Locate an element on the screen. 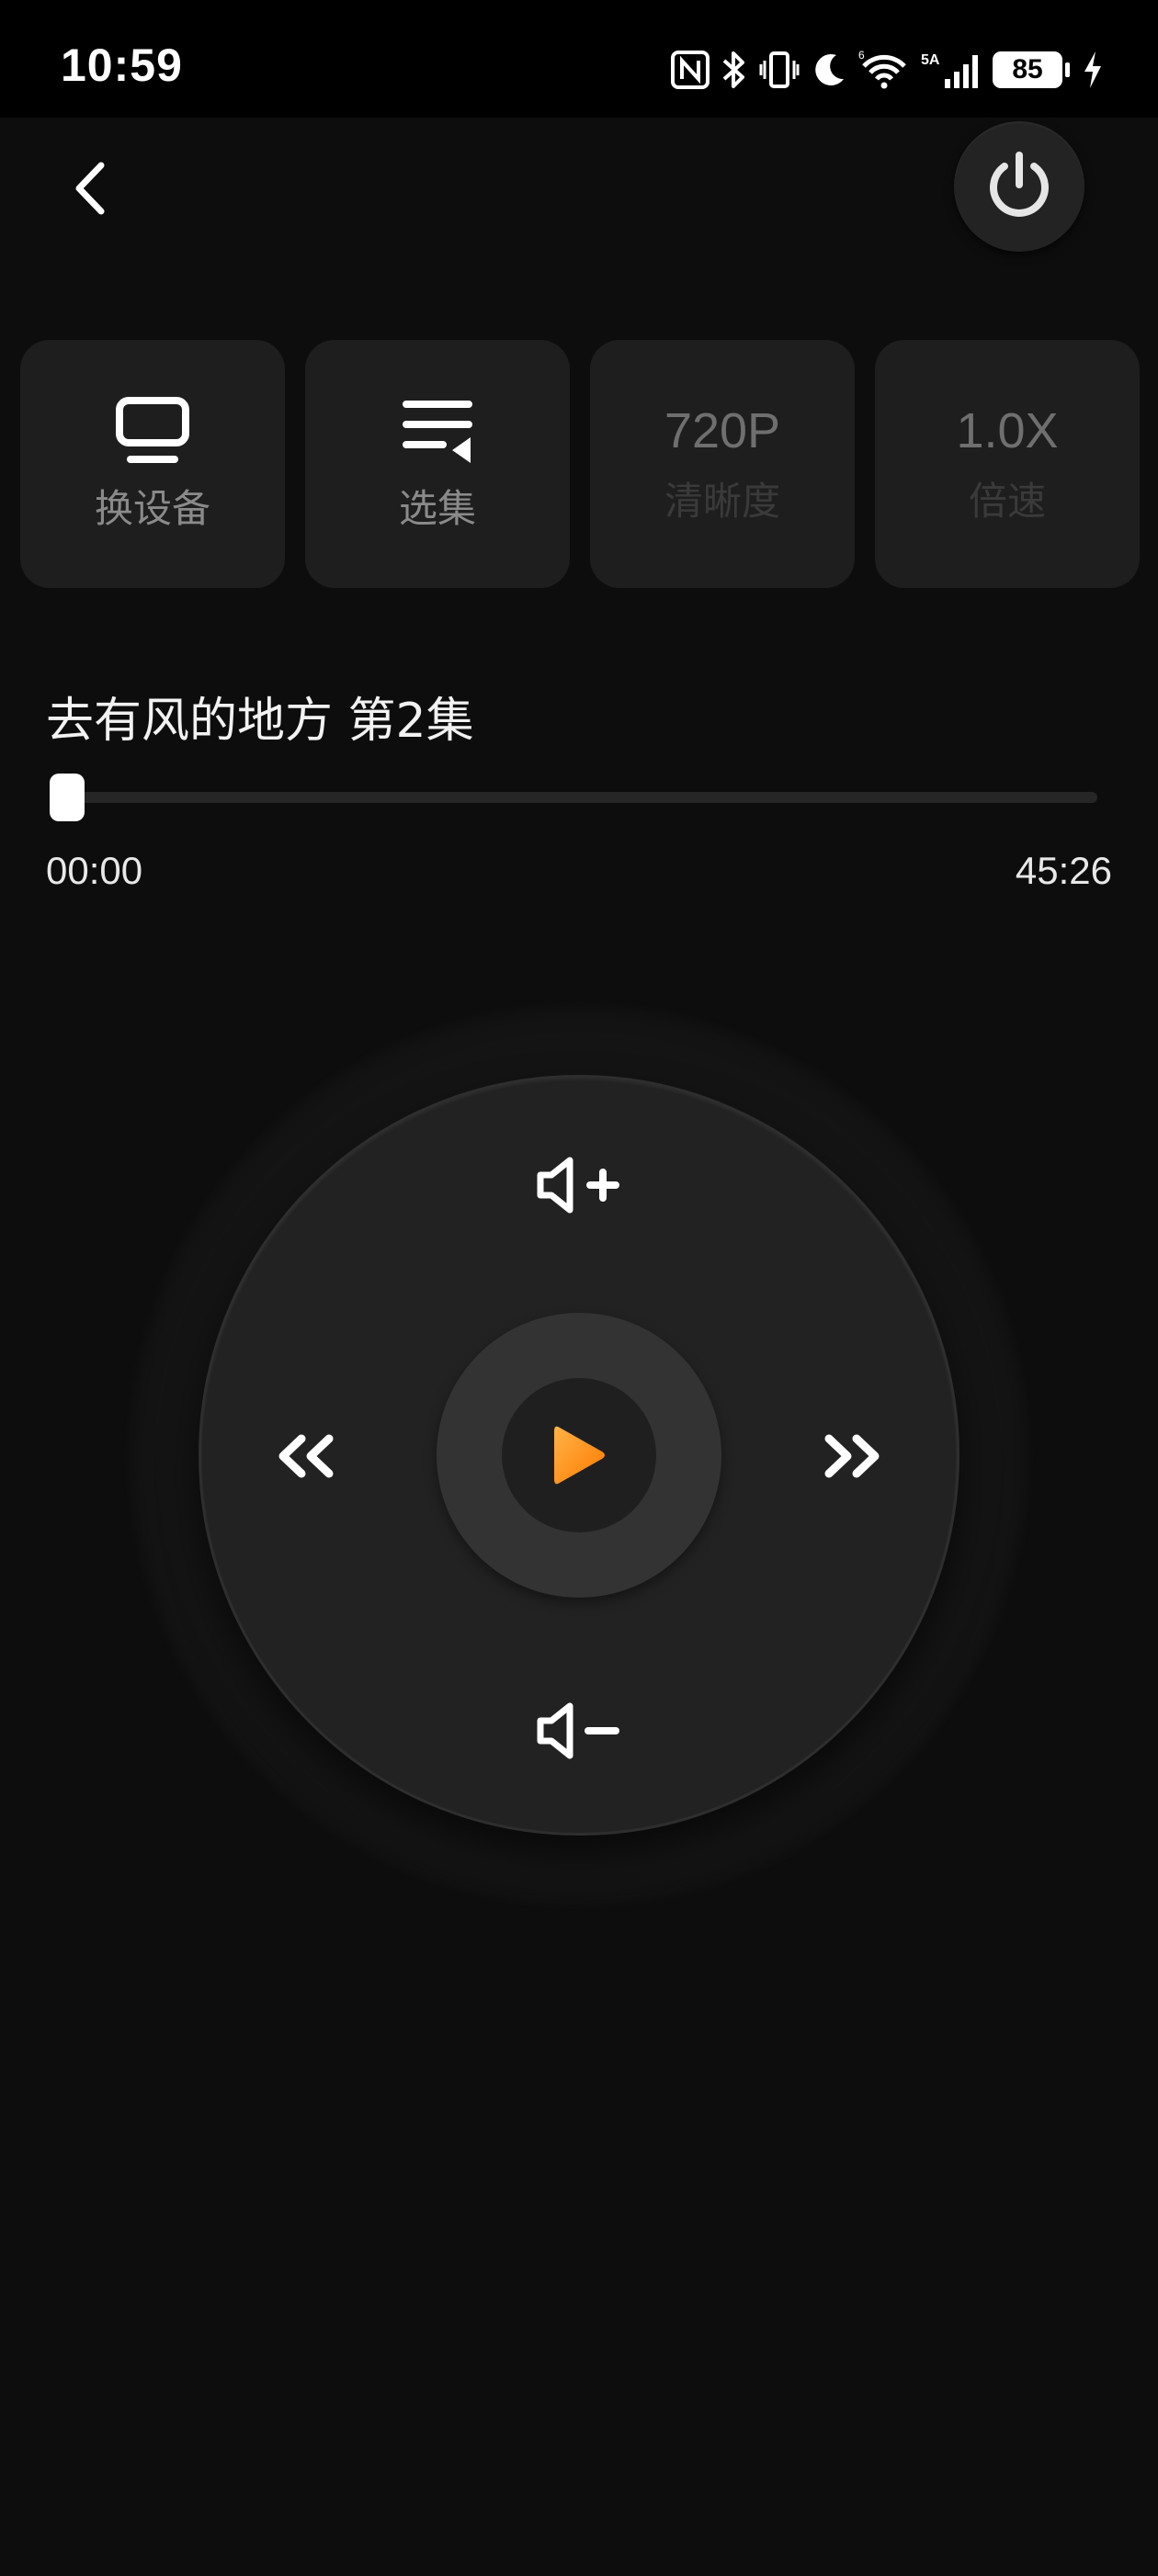 The width and height of the screenshot is (1158, 2576). volume-down-icon is located at coordinates (578, 1730).